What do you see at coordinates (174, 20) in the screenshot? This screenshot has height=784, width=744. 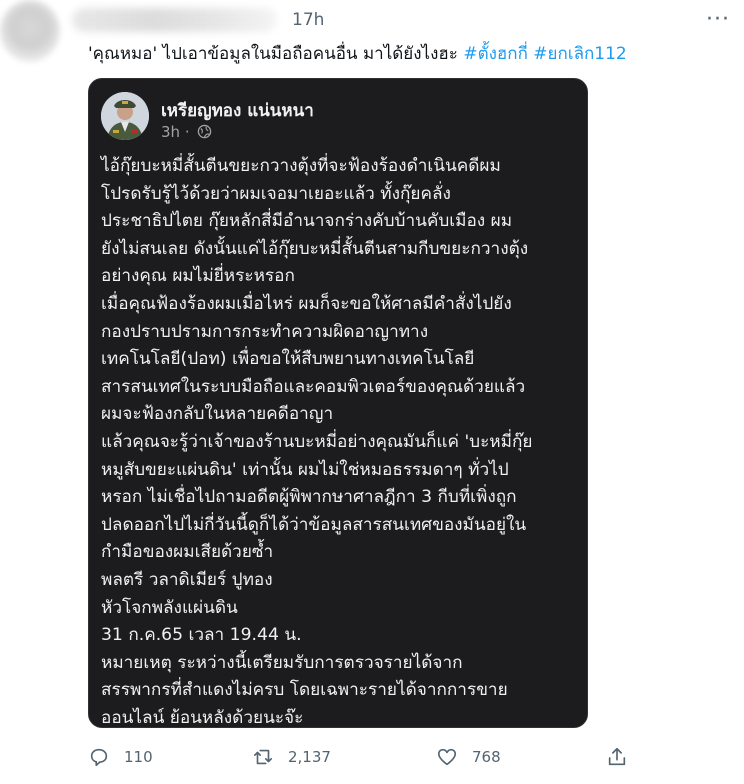 I see `author-name-blurred` at bounding box center [174, 20].